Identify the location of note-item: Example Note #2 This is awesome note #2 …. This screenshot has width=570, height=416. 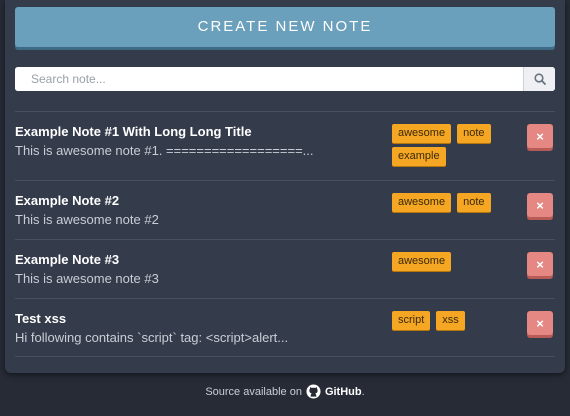
(285, 209).